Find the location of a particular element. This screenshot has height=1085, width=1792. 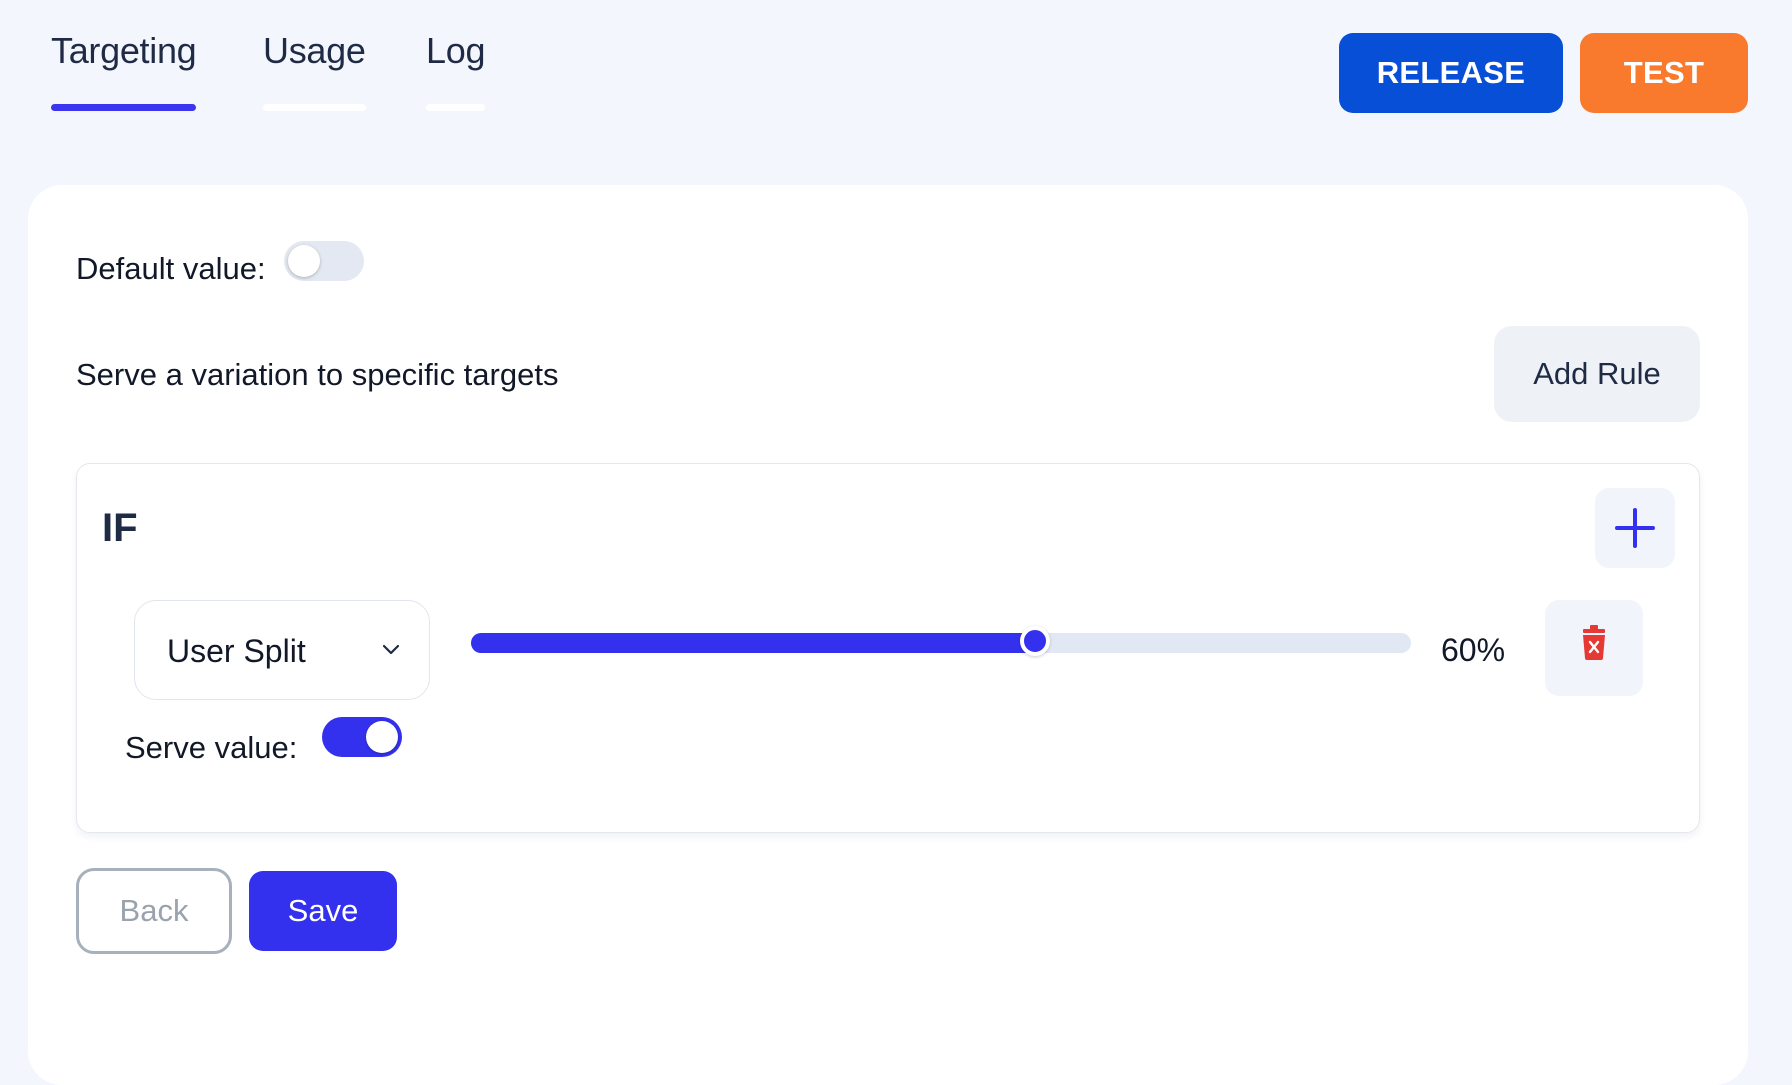

add-rule-button: Add Rule is located at coordinates (1597, 374).